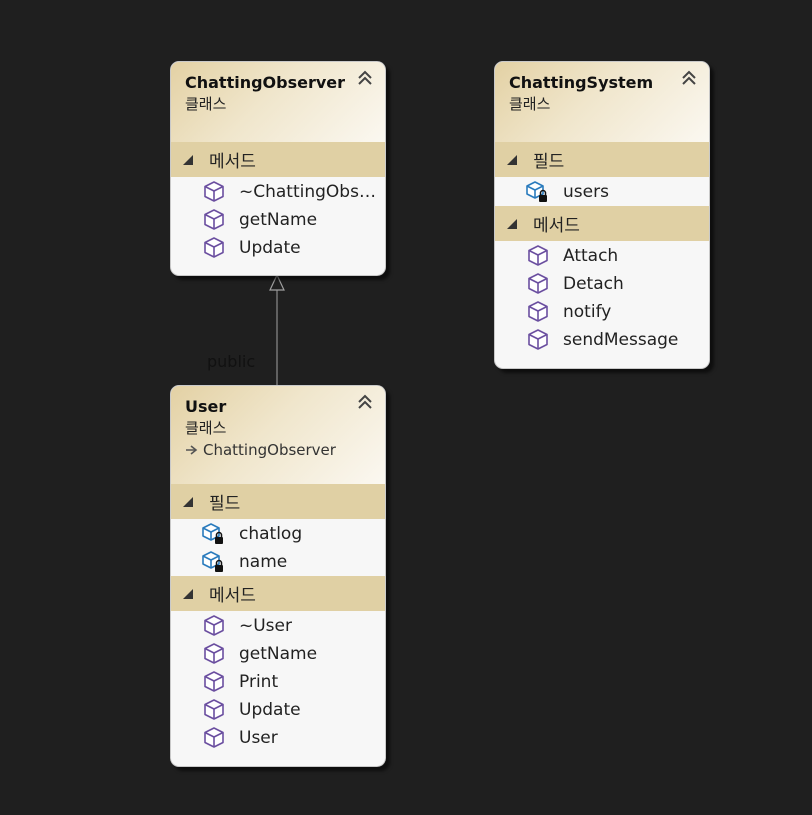 Image resolution: width=812 pixels, height=815 pixels. What do you see at coordinates (278, 435) in the screenshot?
I see `class-header: User 클래스 ChattingObserver` at bounding box center [278, 435].